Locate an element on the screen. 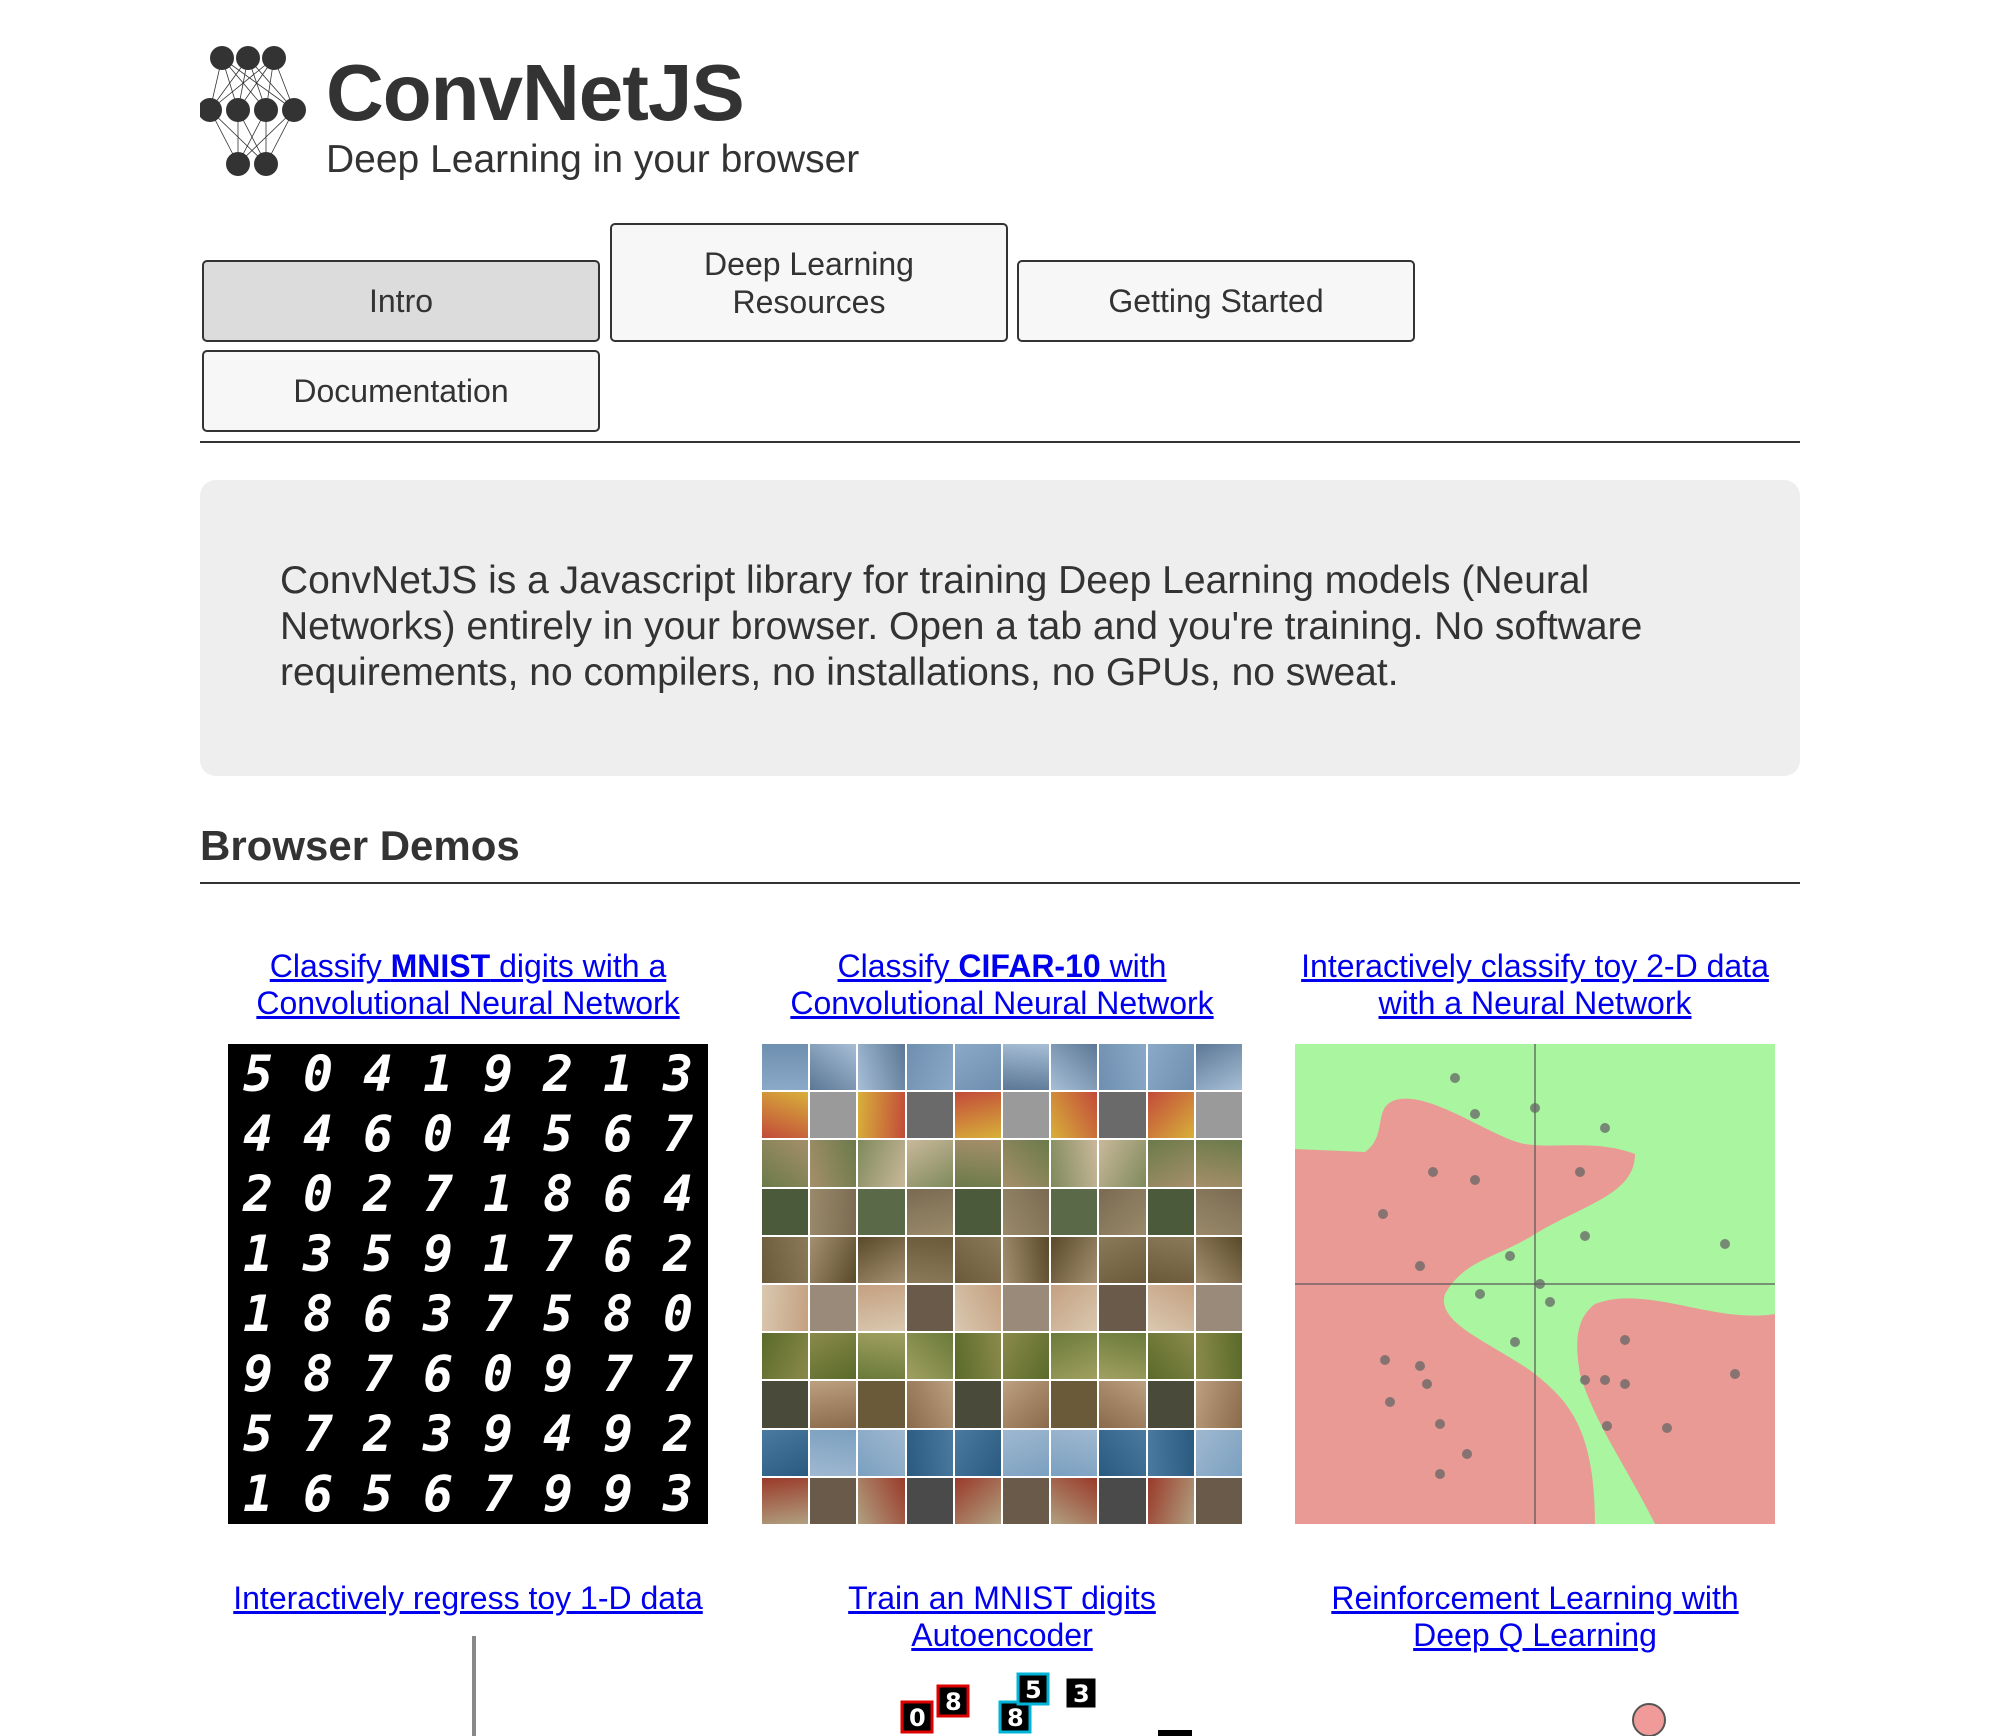 The image size is (1996, 1736). demo-link-regress-1d: Interactively regress toy 1-D data is located at coordinates (468, 1598).